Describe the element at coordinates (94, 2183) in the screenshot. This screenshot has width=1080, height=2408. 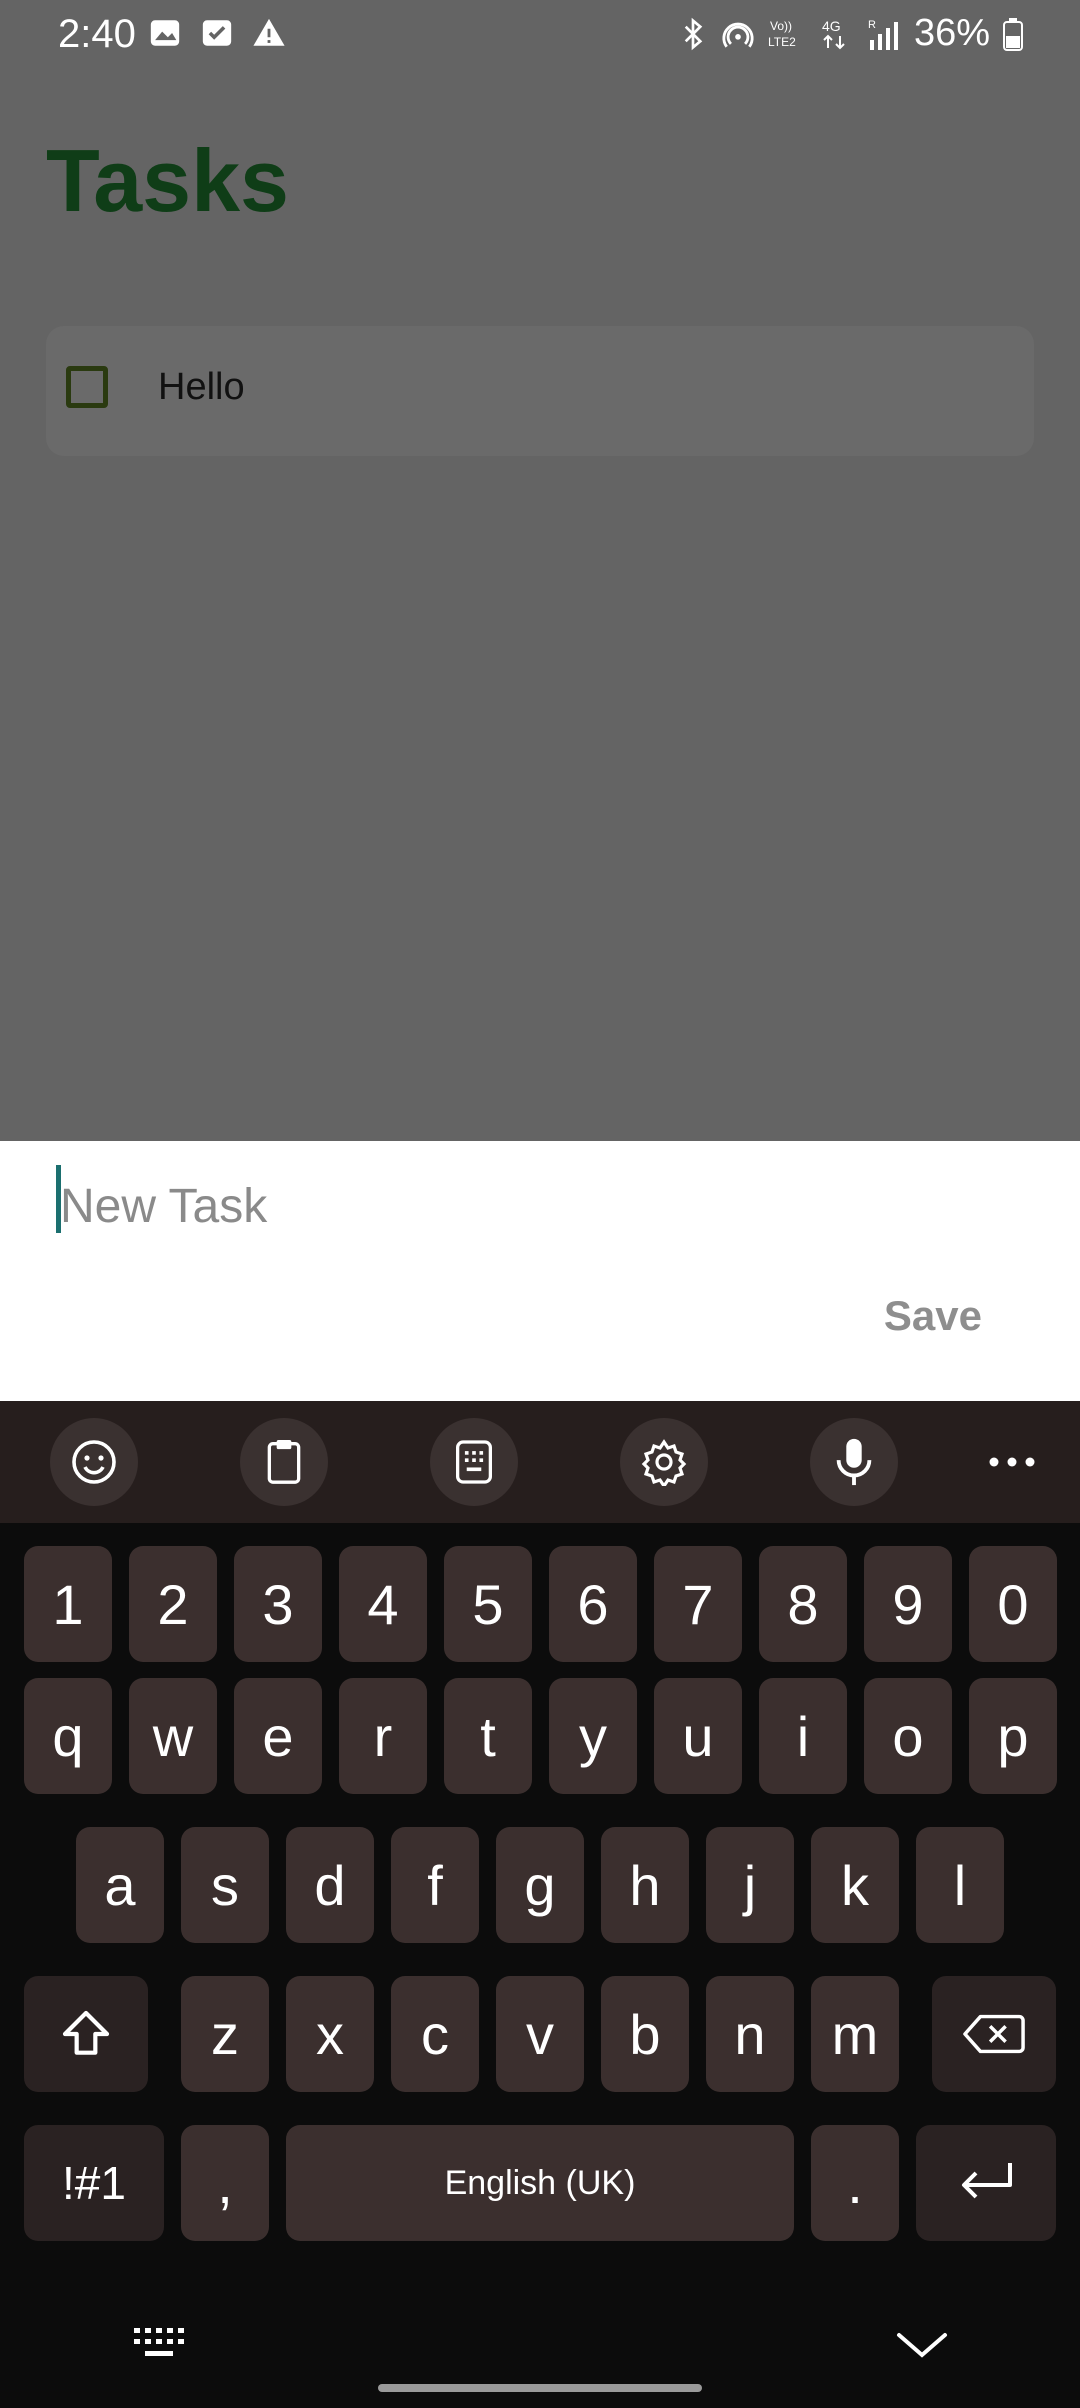
I see `symbols-key: !#1` at that location.